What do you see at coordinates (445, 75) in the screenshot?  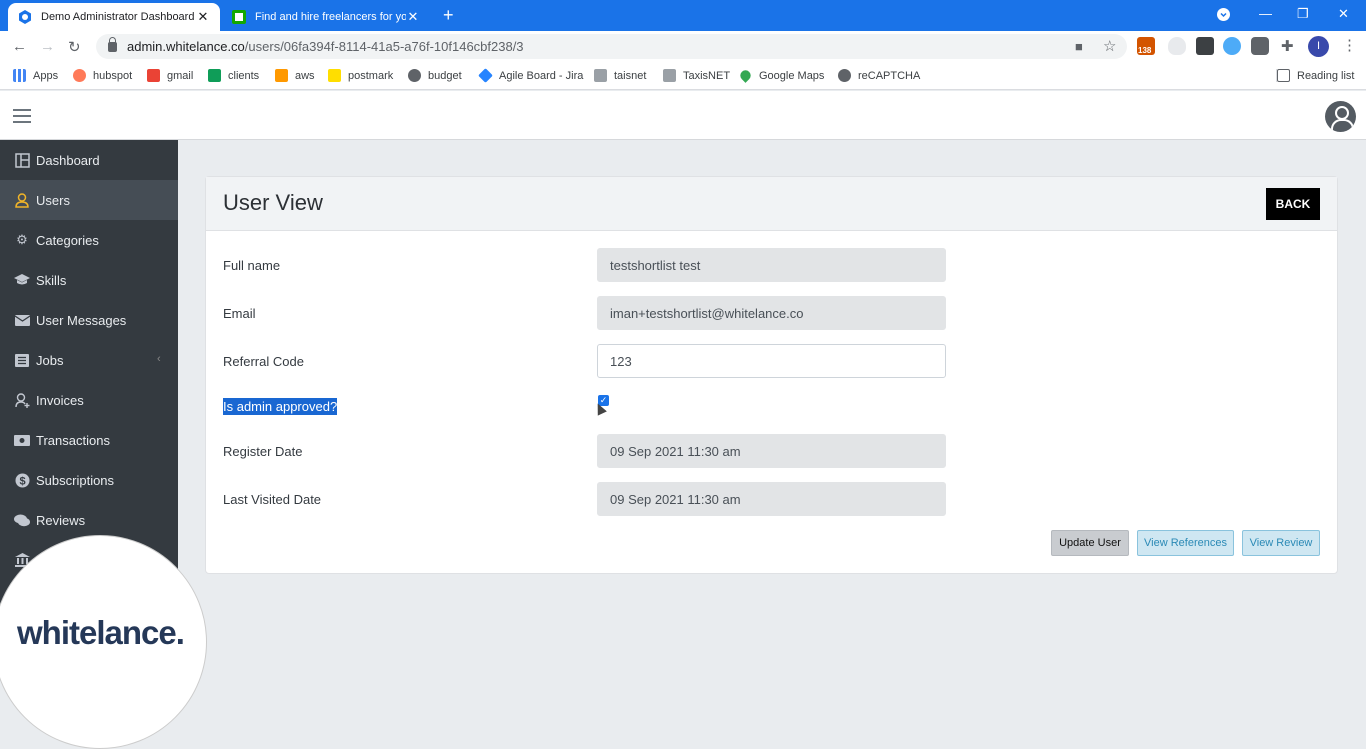 I see `bookmark-label: budget` at bounding box center [445, 75].